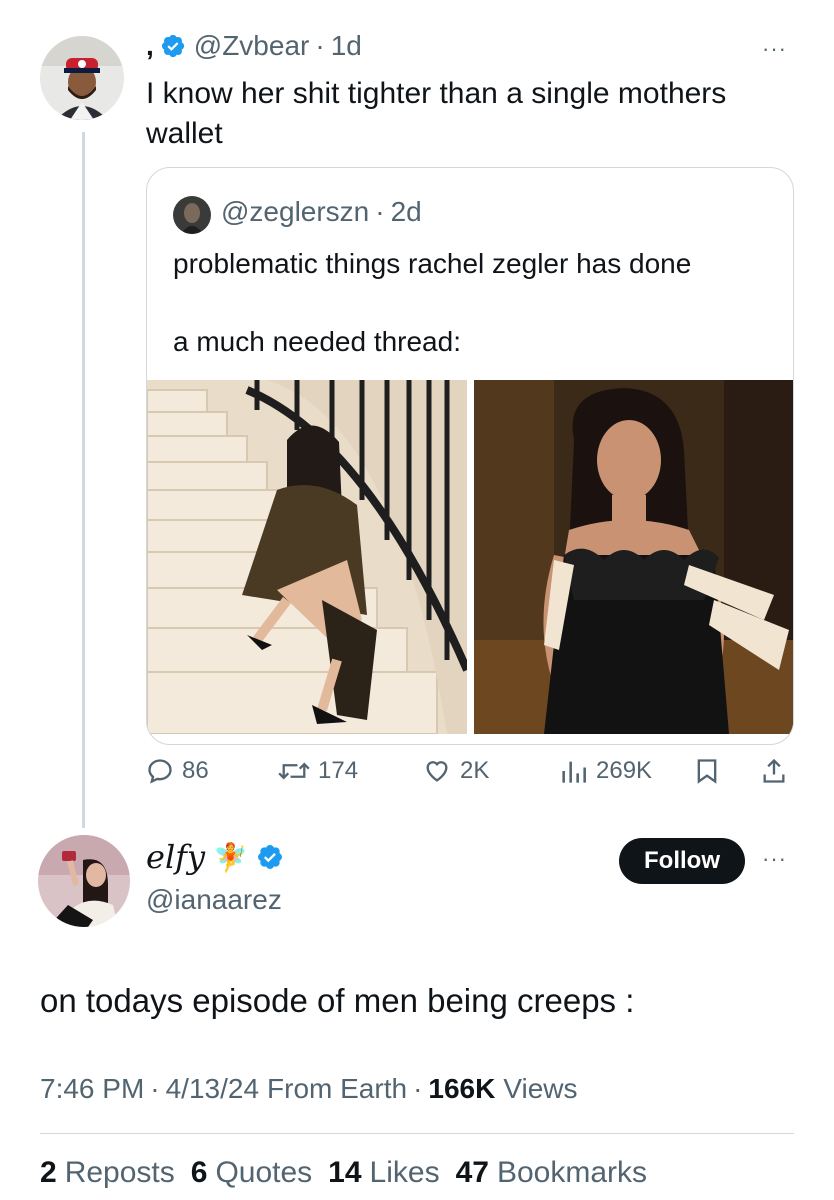 Image resolution: width=834 pixels, height=1200 pixels. What do you see at coordinates (337, 1000) in the screenshot?
I see `tweet-text: on todays episode of men being creeps :` at bounding box center [337, 1000].